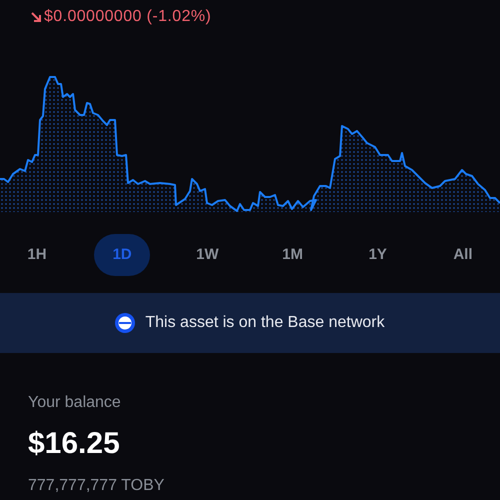 Image resolution: width=500 pixels, height=500 pixels. Describe the element at coordinates (128, 17) in the screenshot. I see `price-change: $0.00000000 (-1.02%)` at that location.